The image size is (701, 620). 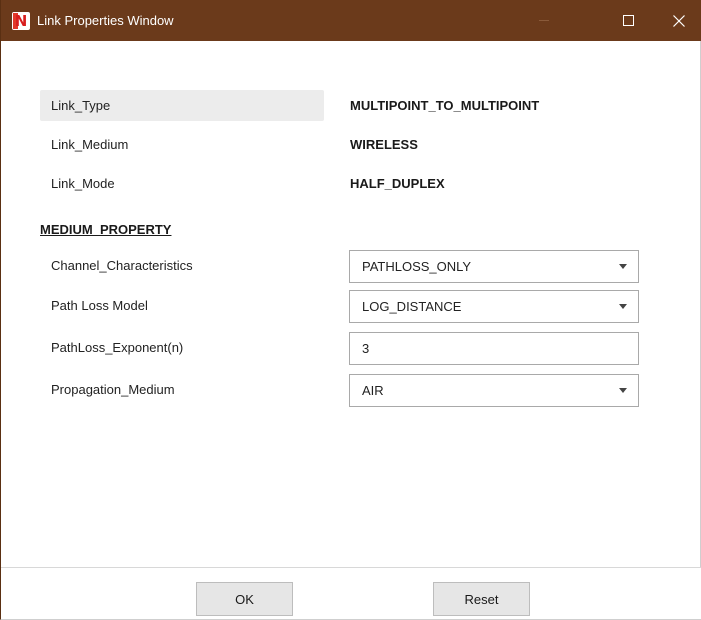 What do you see at coordinates (384, 144) in the screenshot?
I see `property-value-link-medium: WIRELESS` at bounding box center [384, 144].